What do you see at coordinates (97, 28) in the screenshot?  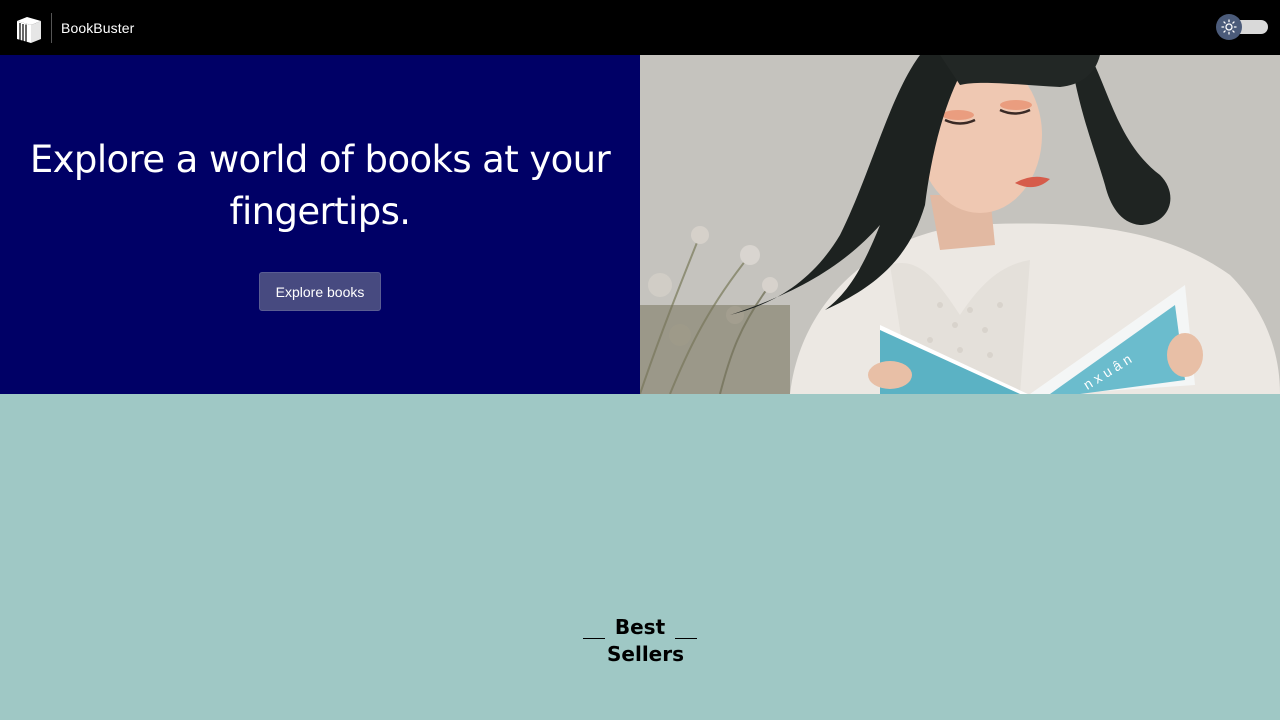 I see `brand-name: BookBuster` at bounding box center [97, 28].